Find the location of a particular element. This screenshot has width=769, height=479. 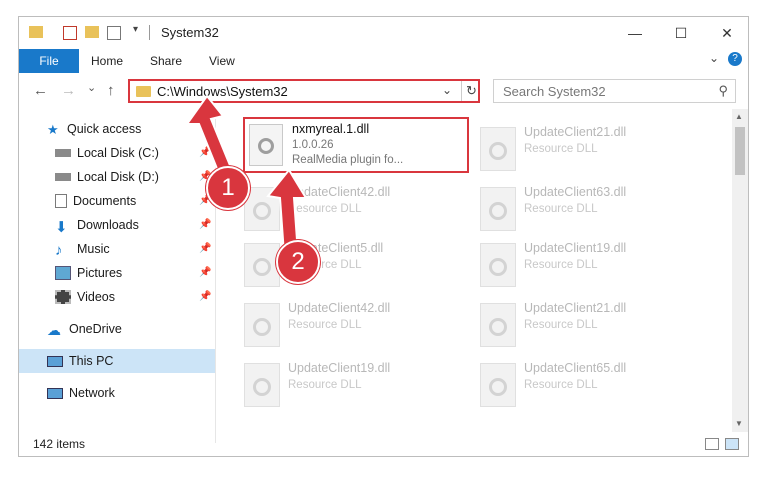

annotation-arrows is located at coordinates (246, 174).